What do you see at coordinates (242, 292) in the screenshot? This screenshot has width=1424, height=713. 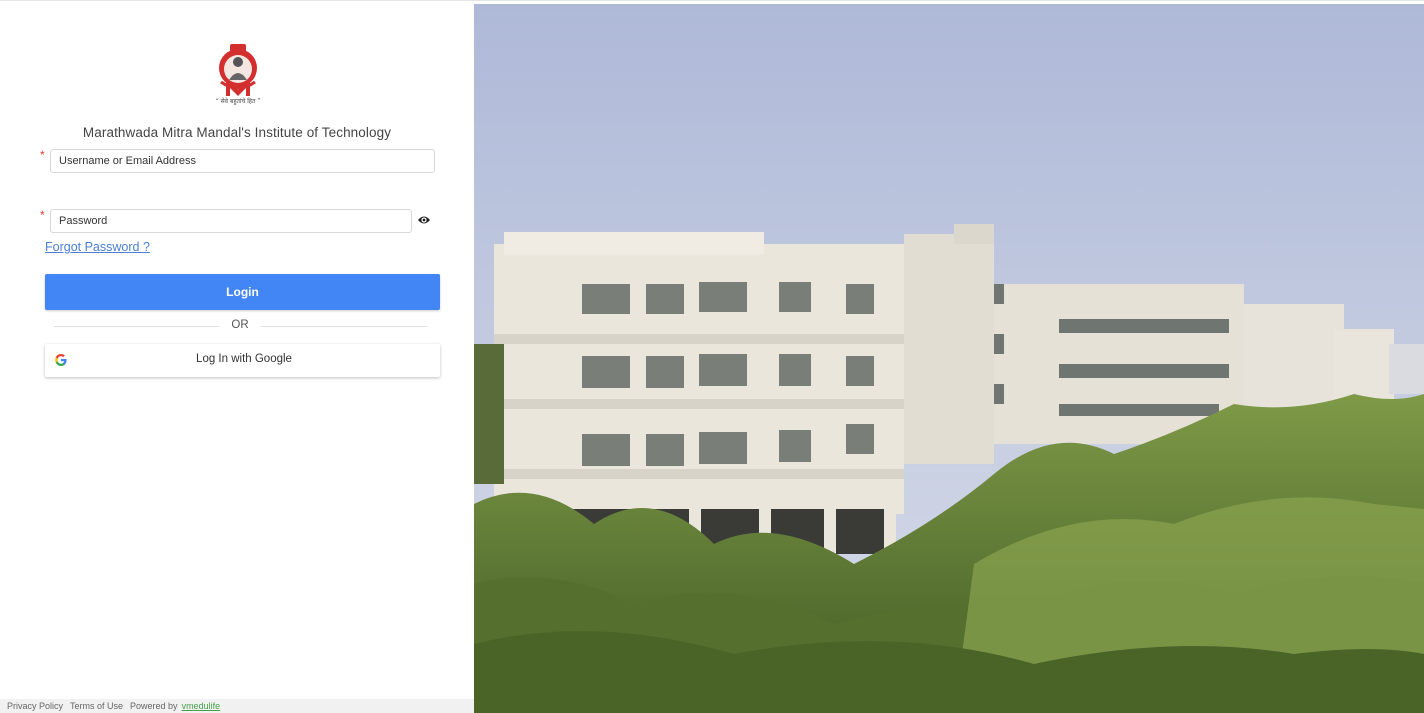 I see `login-button: Login` at bounding box center [242, 292].